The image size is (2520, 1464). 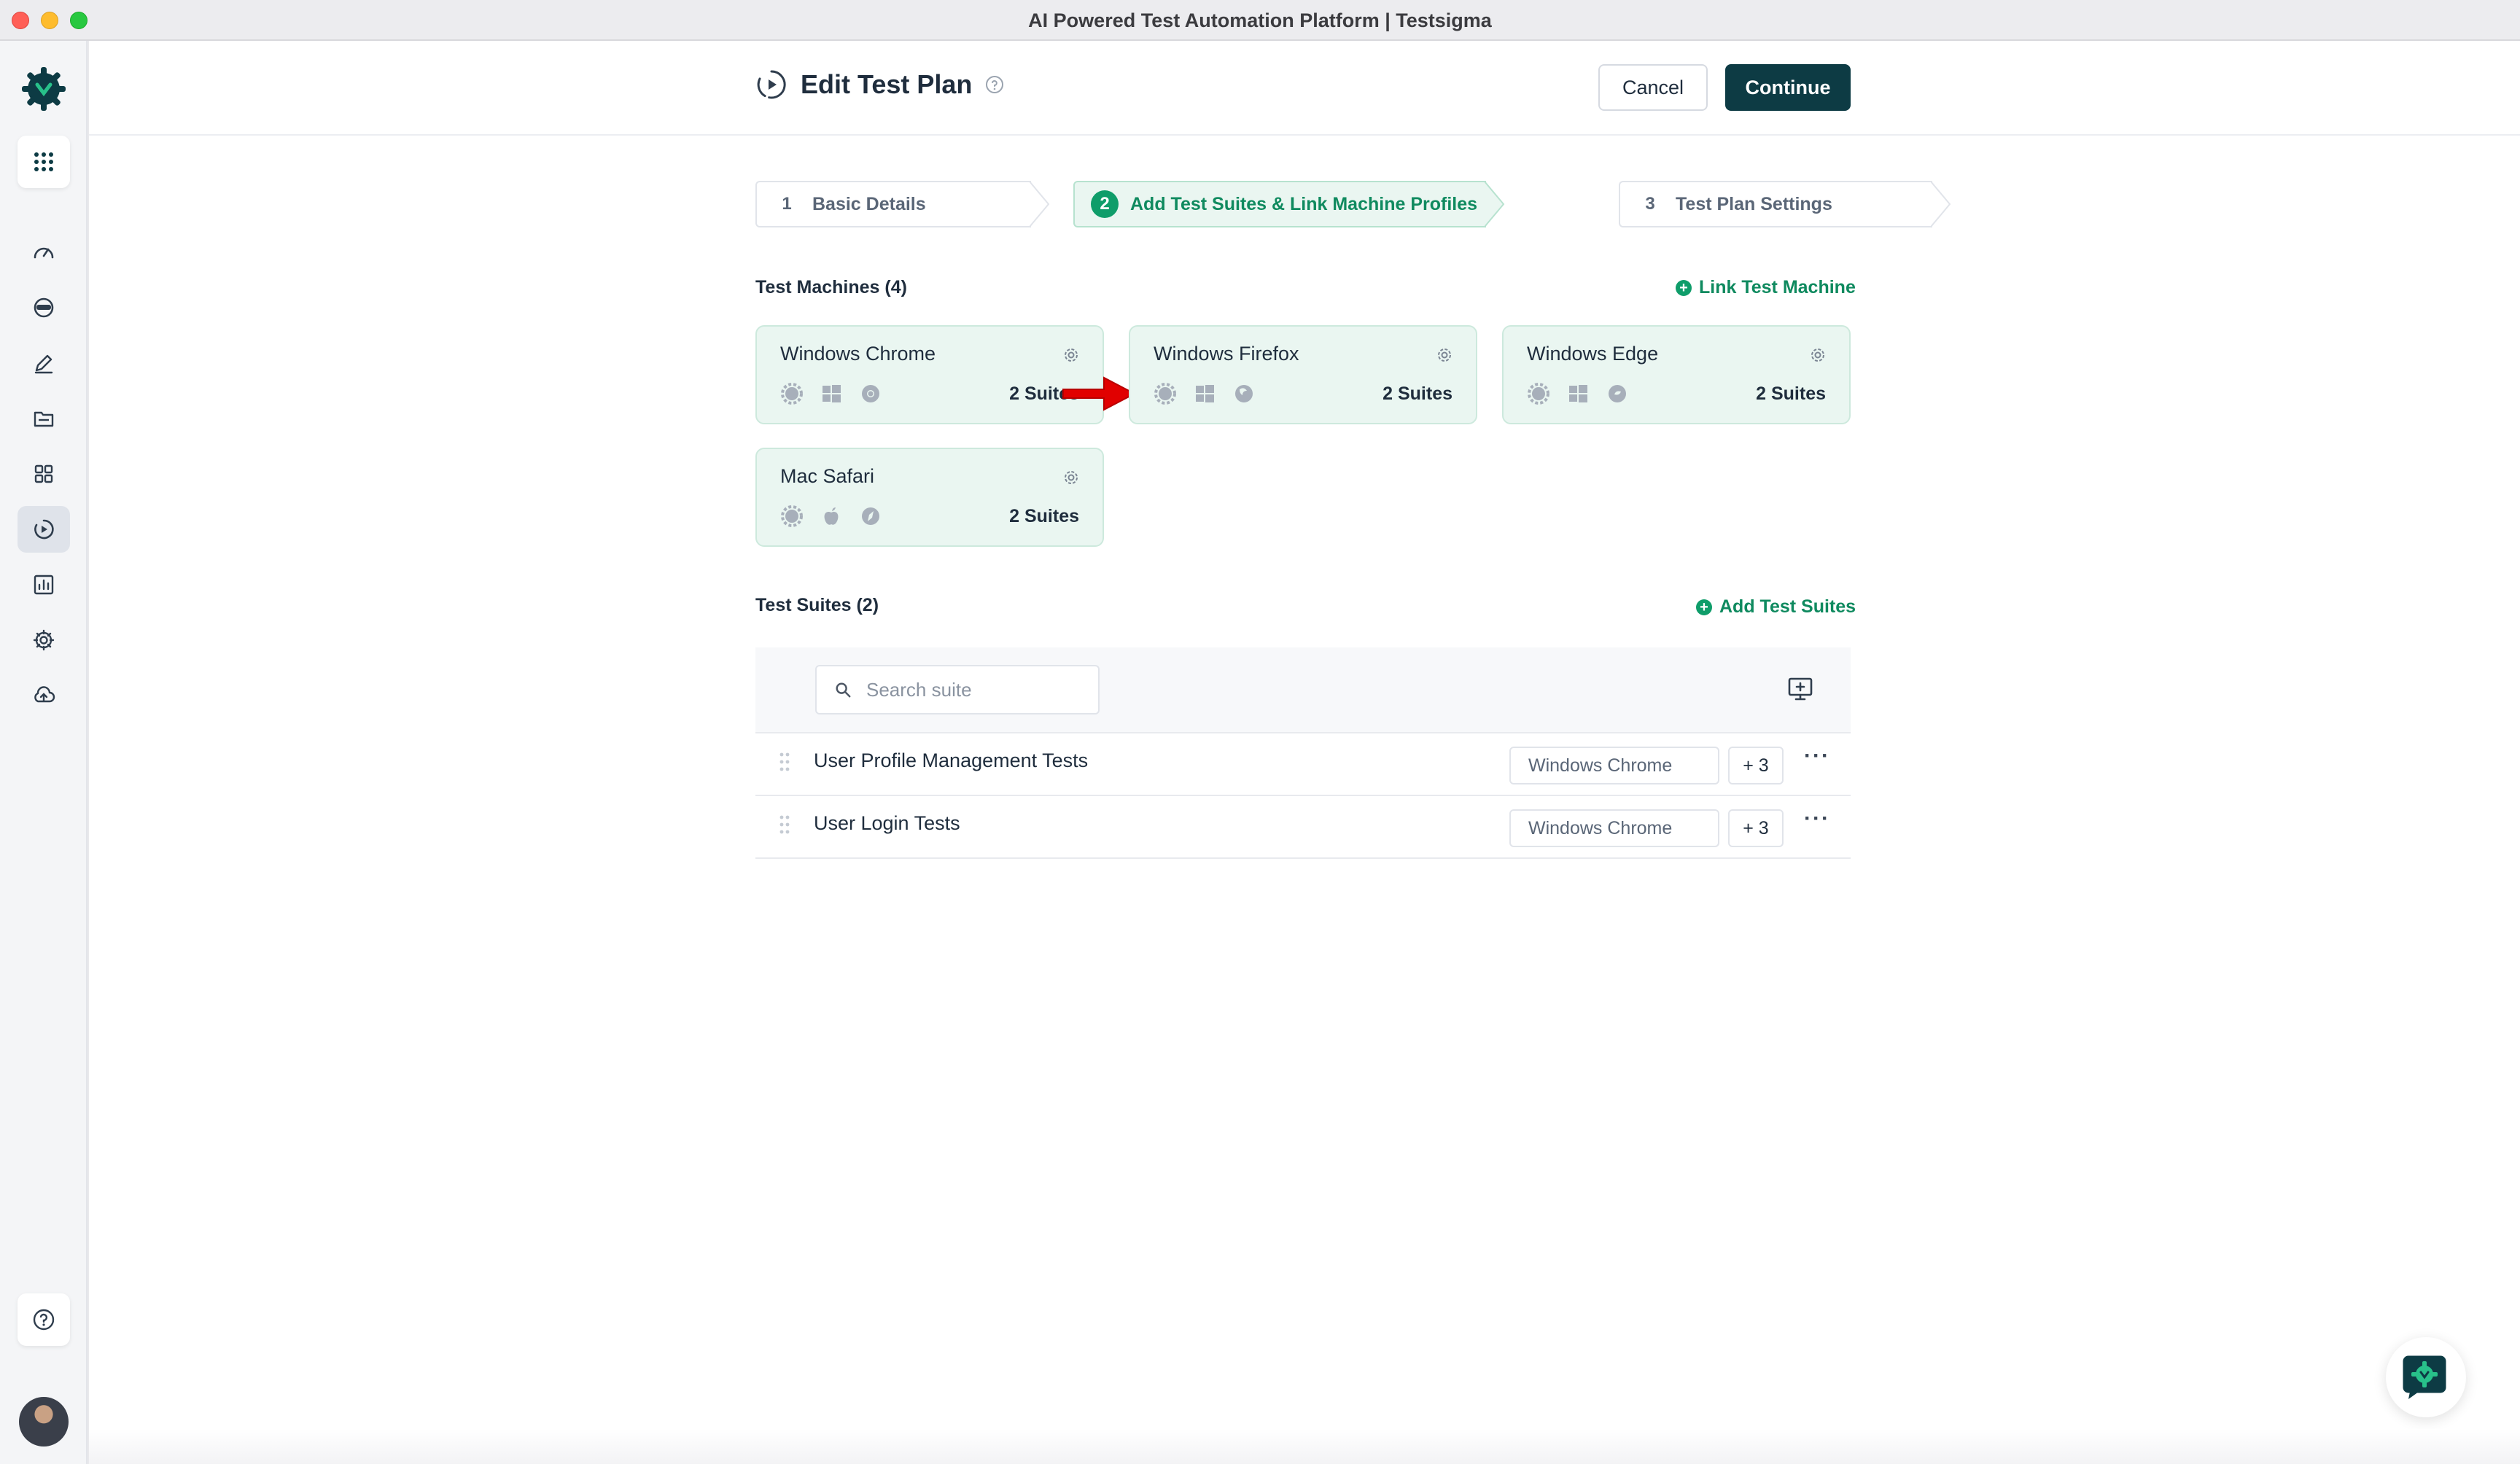 I want to click on safari-icon, so click(x=870, y=516).